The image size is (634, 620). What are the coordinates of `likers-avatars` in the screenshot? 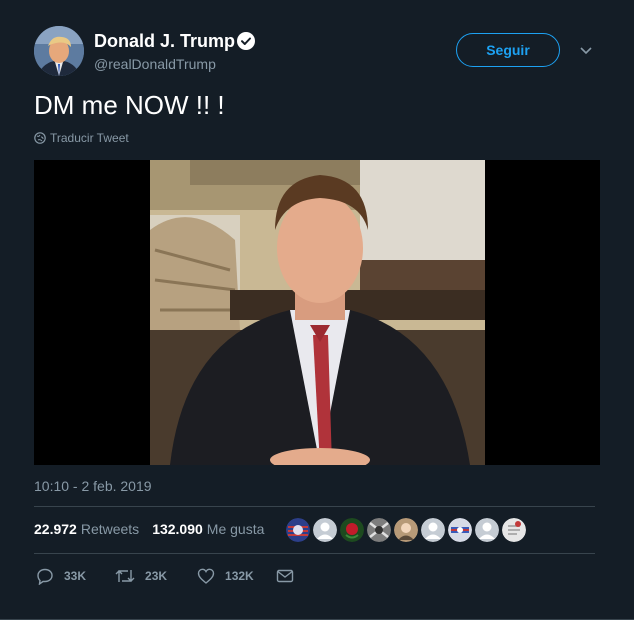 It's located at (406, 530).